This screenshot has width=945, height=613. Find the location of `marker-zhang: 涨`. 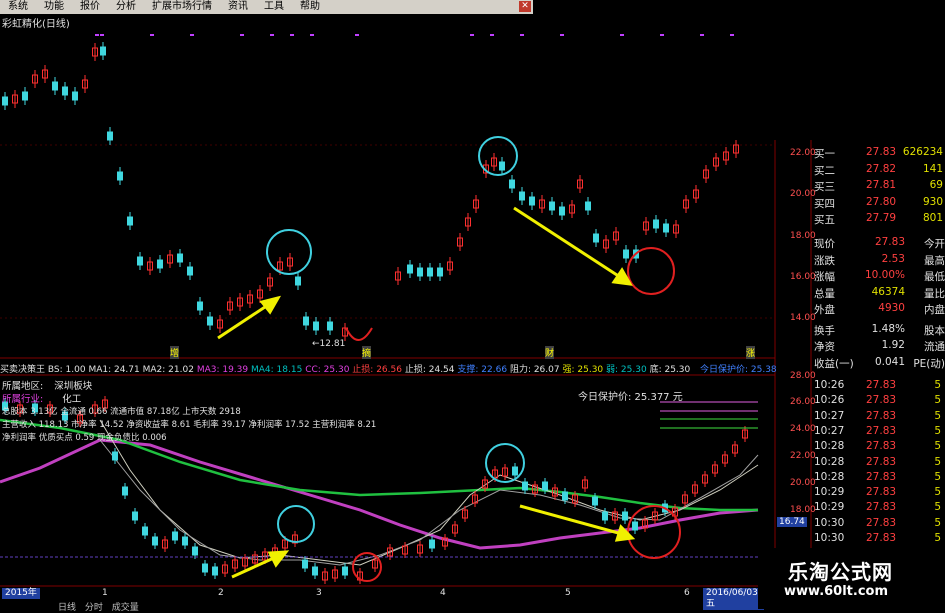

marker-zhang: 涨 is located at coordinates (751, 352).